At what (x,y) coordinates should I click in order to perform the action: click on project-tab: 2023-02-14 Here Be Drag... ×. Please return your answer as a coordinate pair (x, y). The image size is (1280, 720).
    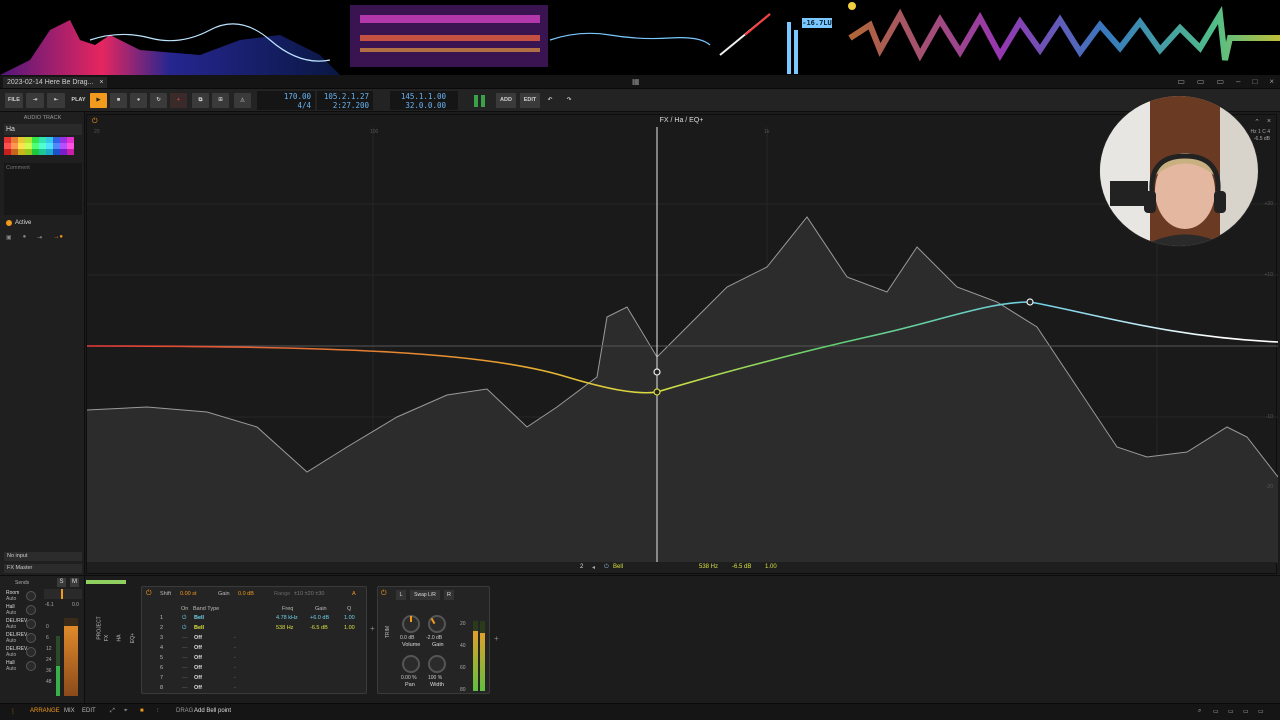
    Looking at the image, I should click on (55, 82).